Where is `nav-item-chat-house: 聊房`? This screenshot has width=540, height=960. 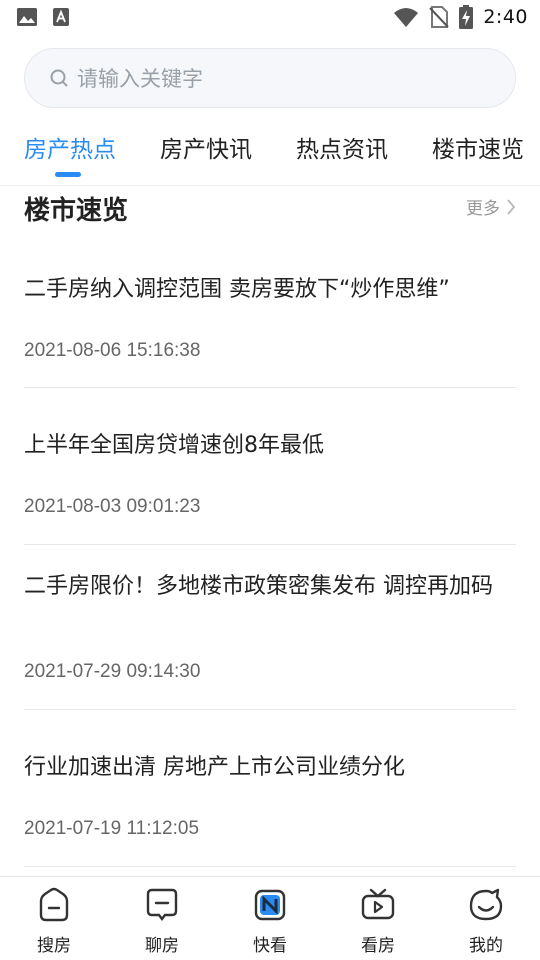
nav-item-chat-house: 聊房 is located at coordinates (162, 921).